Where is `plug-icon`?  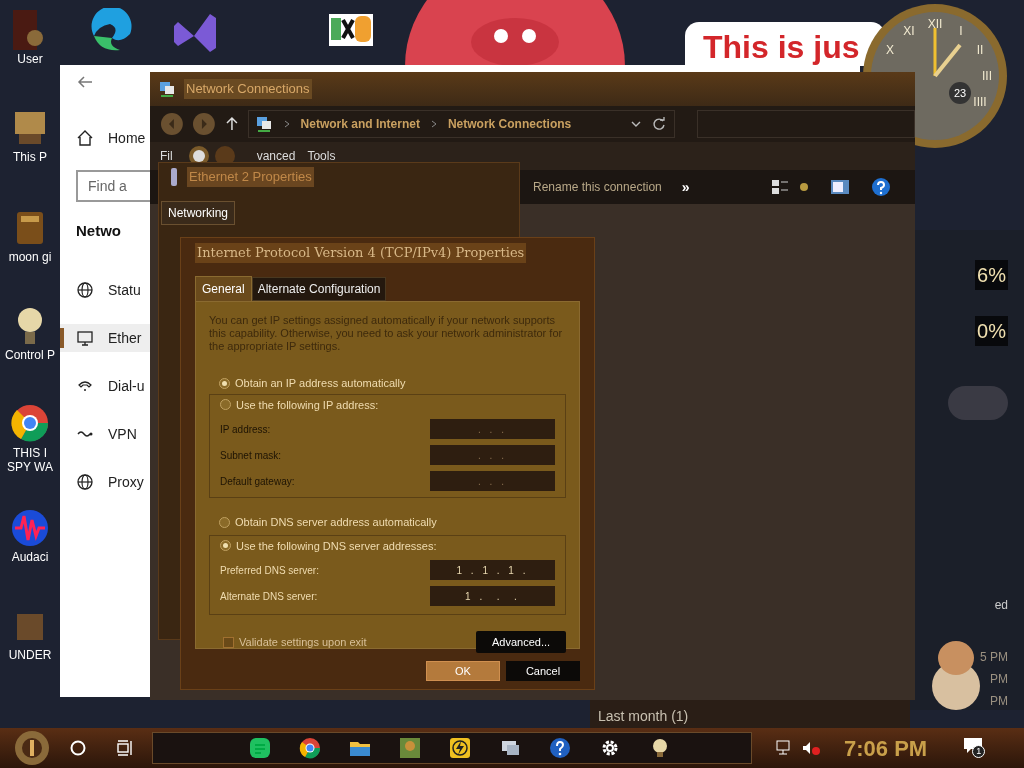 plug-icon is located at coordinates (174, 177).